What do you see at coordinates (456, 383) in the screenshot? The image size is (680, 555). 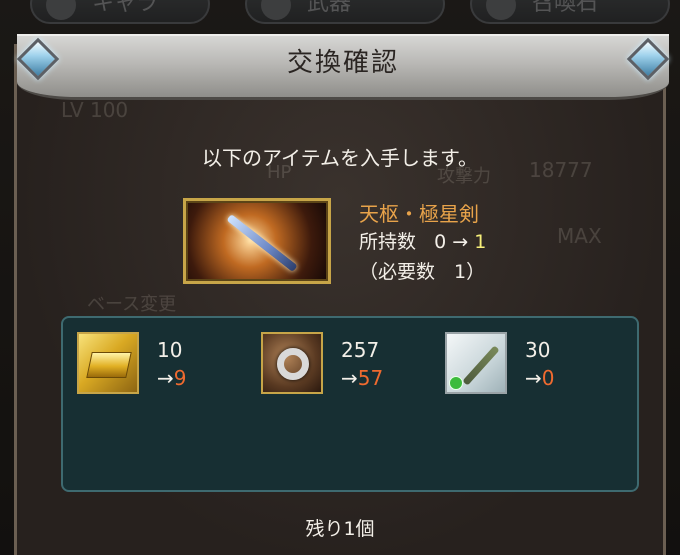 I see `element-badge-icon` at bounding box center [456, 383].